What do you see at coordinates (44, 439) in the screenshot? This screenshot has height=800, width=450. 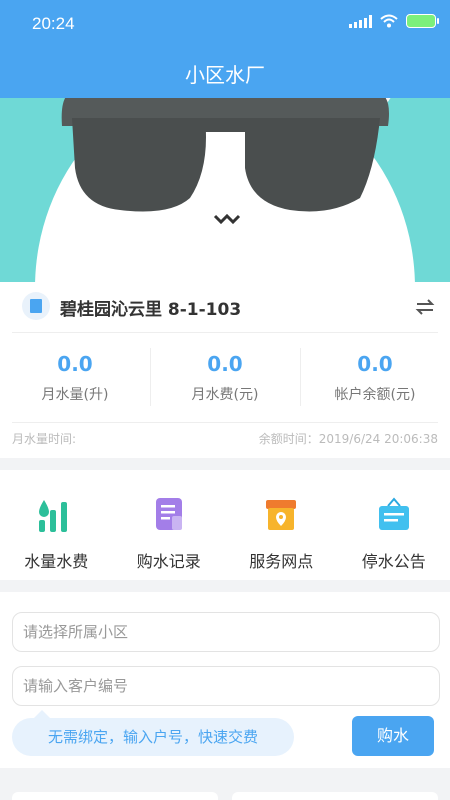 I see `monthly-volume-time: 月水量时间:` at bounding box center [44, 439].